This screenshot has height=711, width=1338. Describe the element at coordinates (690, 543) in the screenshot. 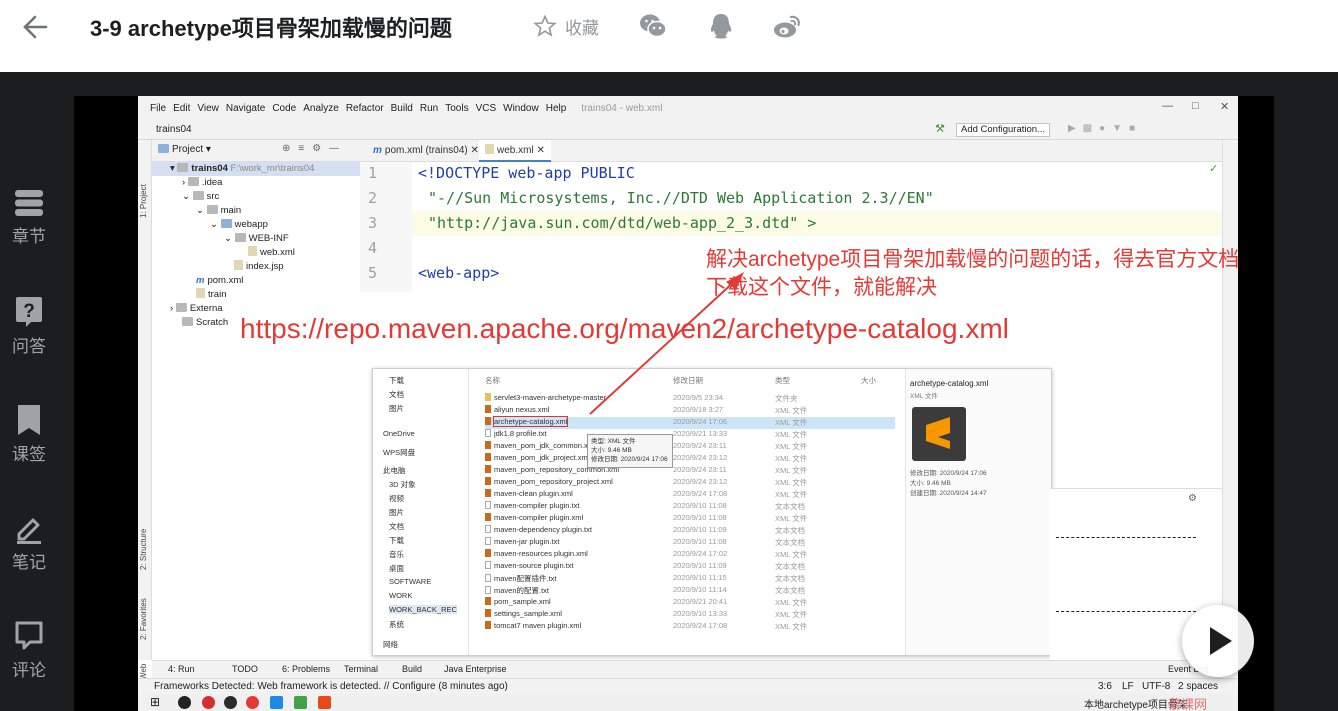

I see `file-row: maven-jar plugin.txt 2020/9/10 11:08 文本文档` at that location.